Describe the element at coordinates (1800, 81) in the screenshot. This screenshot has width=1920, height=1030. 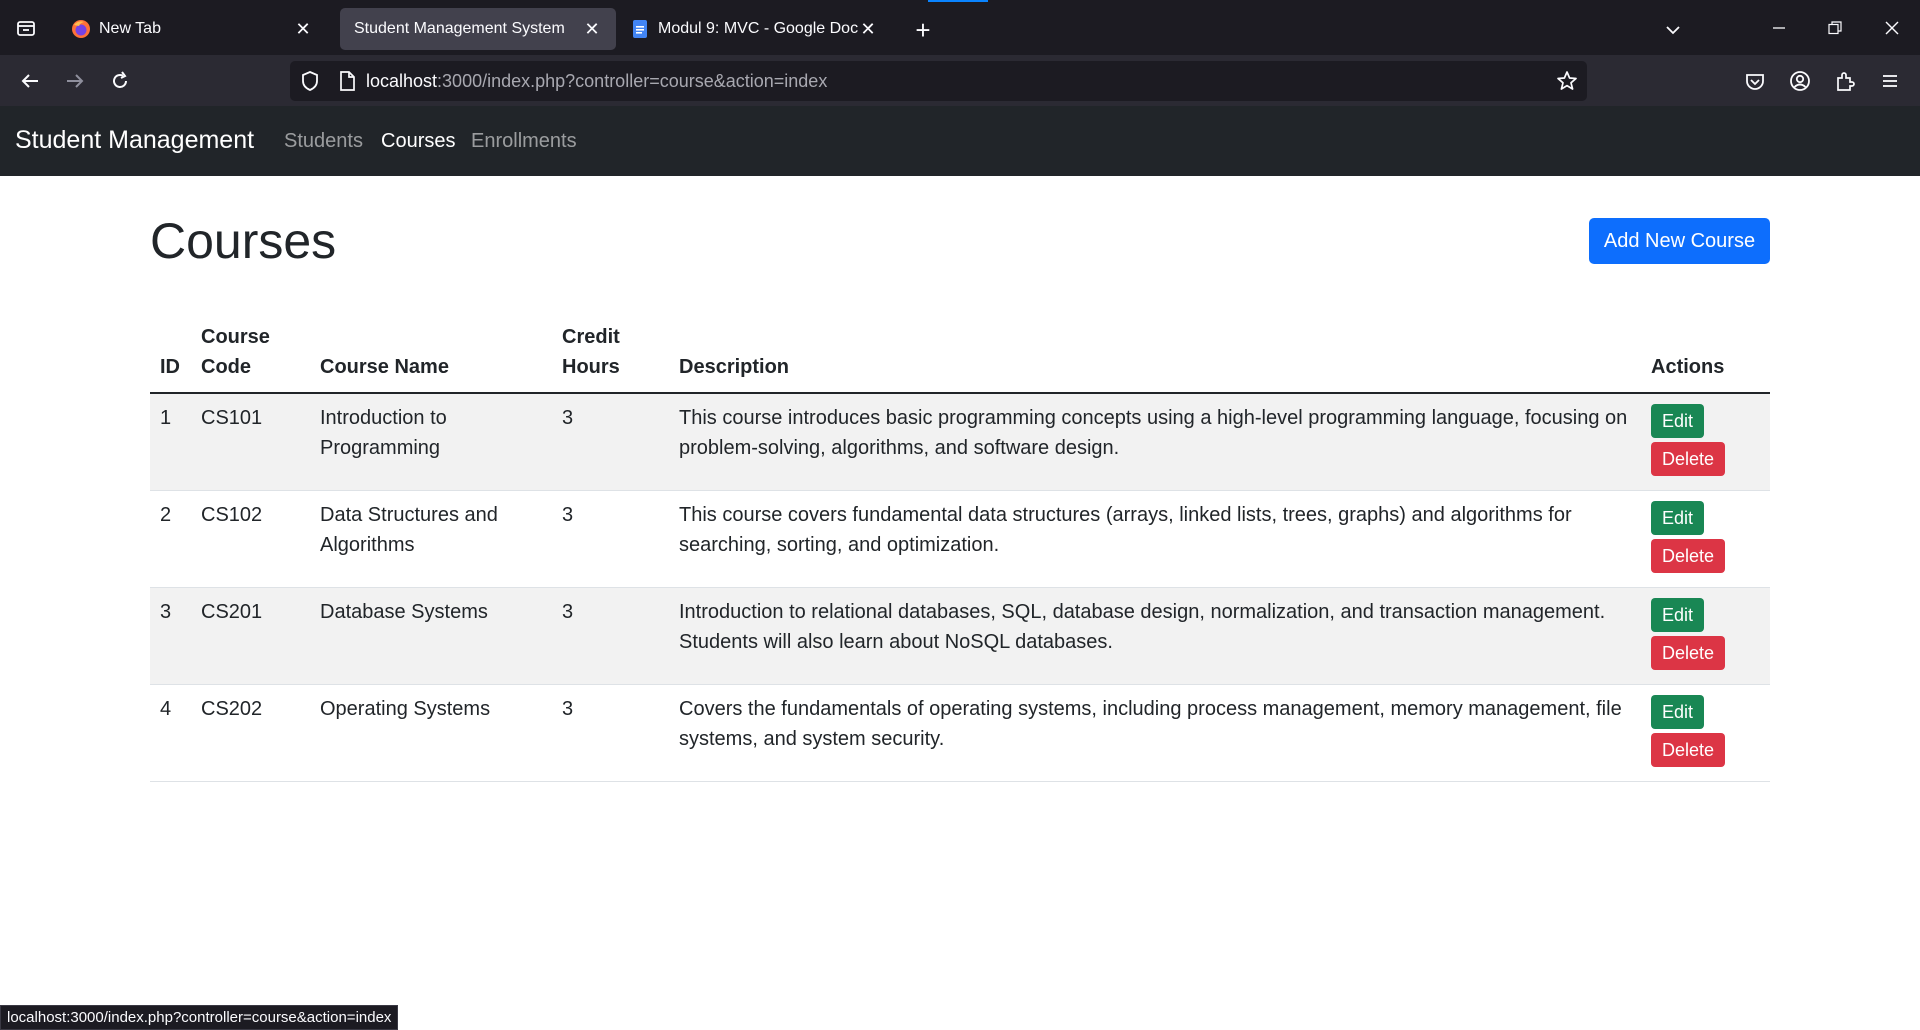
I see `account-icon` at that location.